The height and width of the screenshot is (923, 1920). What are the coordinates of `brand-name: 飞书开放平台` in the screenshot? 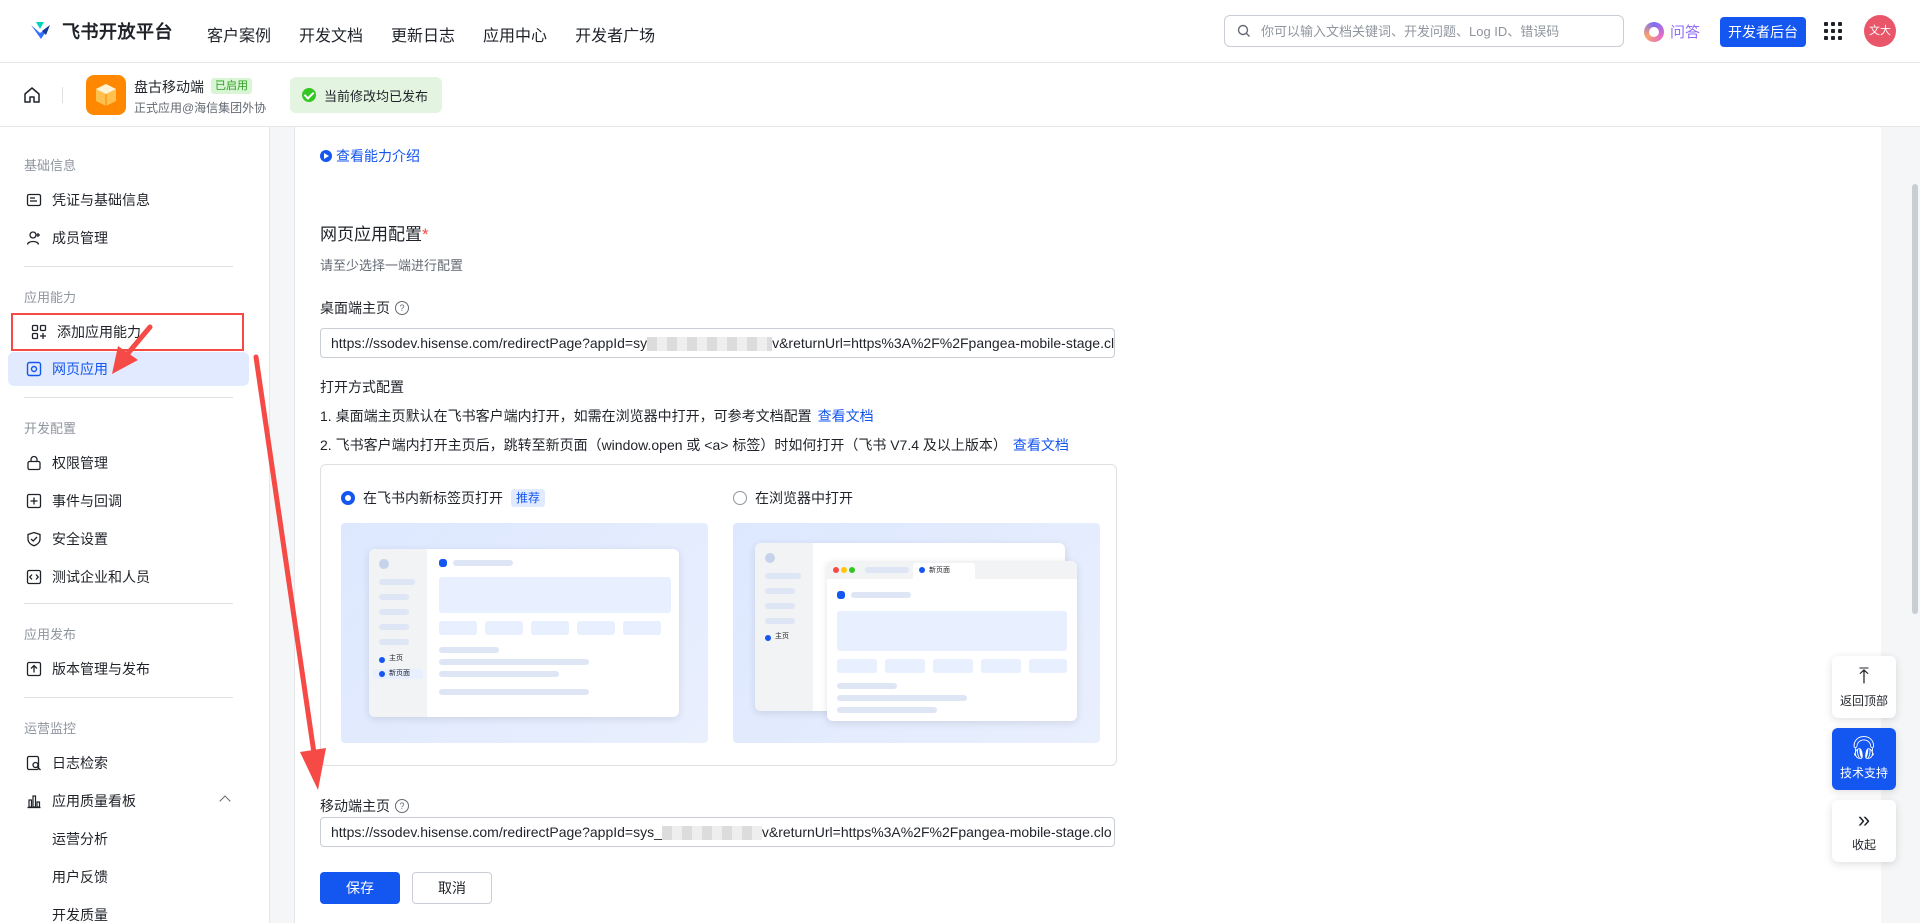 It's located at (117, 32).